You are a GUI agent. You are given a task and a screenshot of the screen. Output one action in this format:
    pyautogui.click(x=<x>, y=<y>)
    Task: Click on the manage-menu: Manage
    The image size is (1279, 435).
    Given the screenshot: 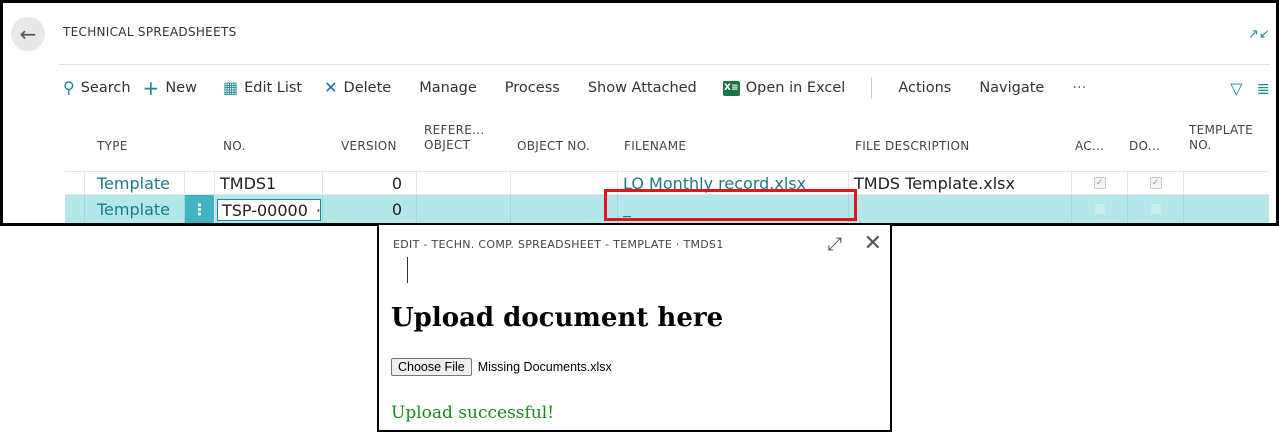 What is the action you would take?
    pyautogui.click(x=448, y=88)
    